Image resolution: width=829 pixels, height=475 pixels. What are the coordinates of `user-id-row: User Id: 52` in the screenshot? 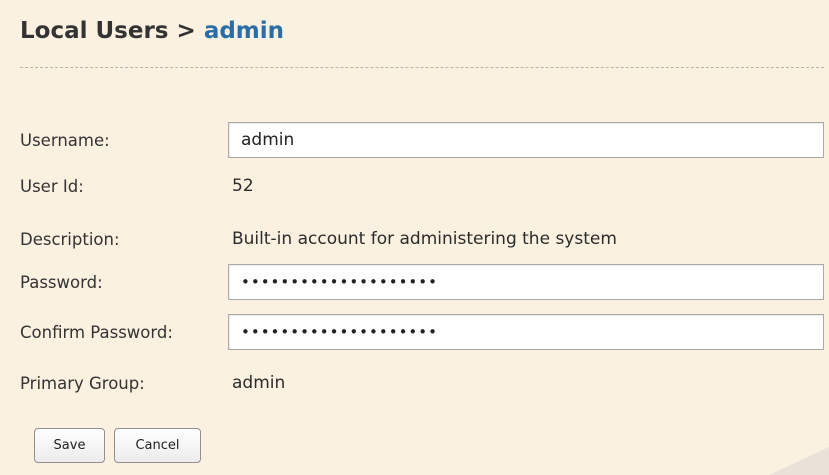 It's located at (423, 187).